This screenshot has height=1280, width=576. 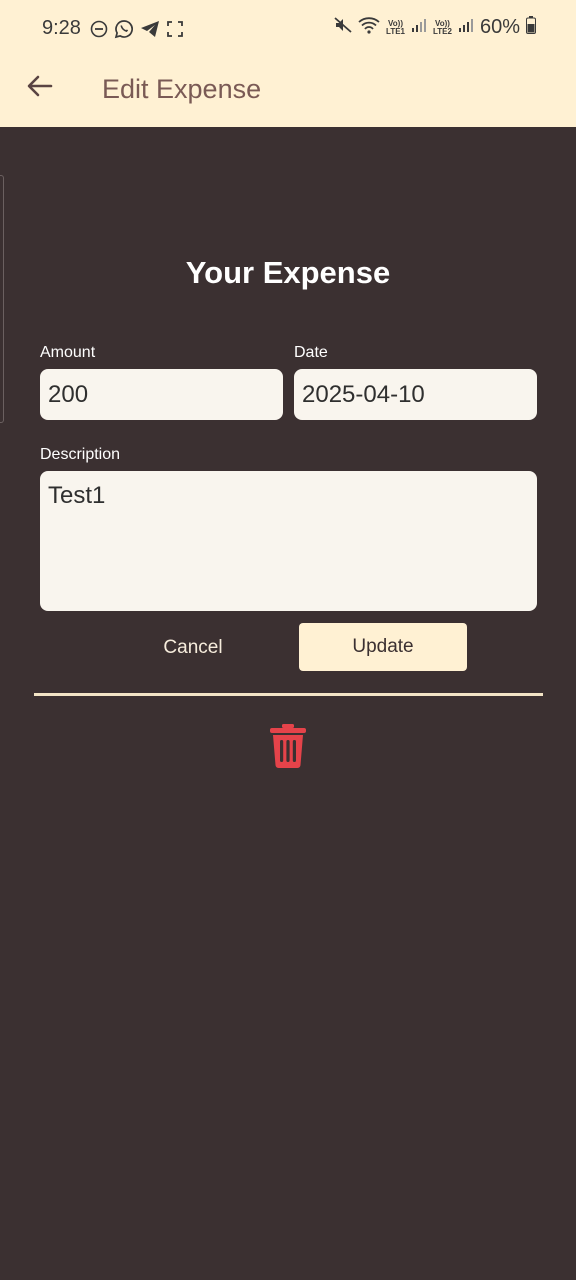 I want to click on battery-percent: 60%, so click(x=499, y=27).